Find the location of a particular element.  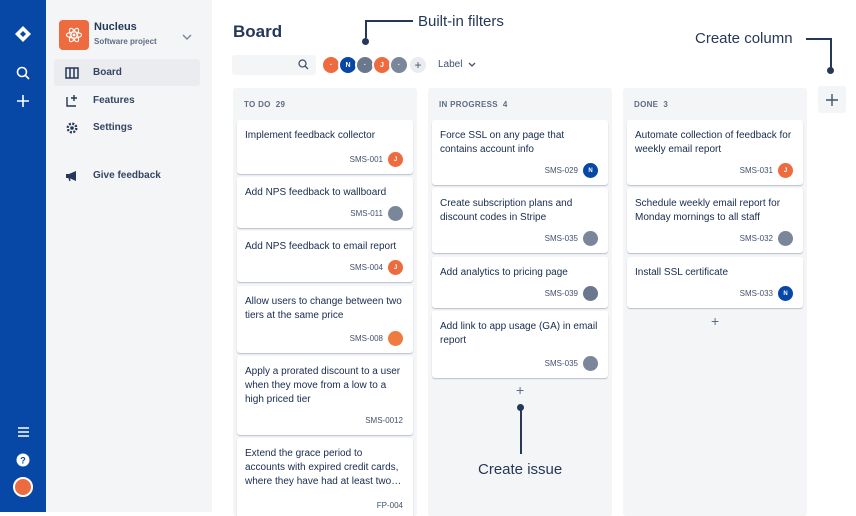

issue-key: SMS-0012 is located at coordinates (384, 420).